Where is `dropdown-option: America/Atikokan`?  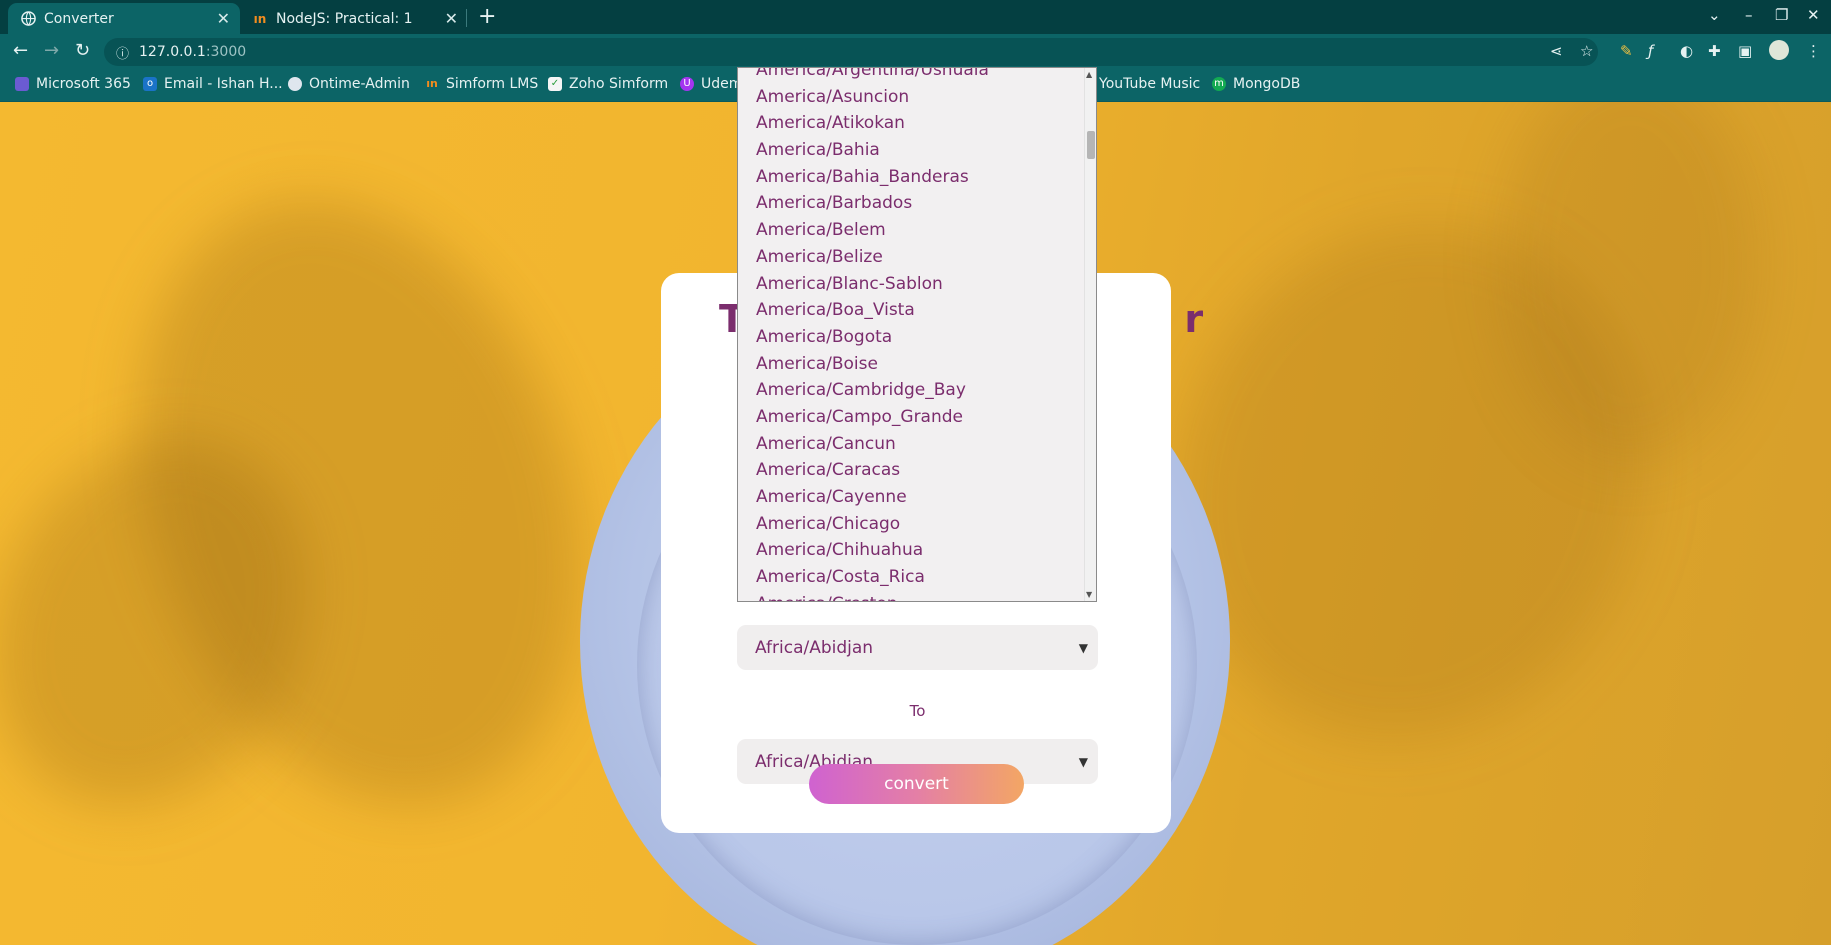 dropdown-option: America/Atikokan is located at coordinates (911, 123).